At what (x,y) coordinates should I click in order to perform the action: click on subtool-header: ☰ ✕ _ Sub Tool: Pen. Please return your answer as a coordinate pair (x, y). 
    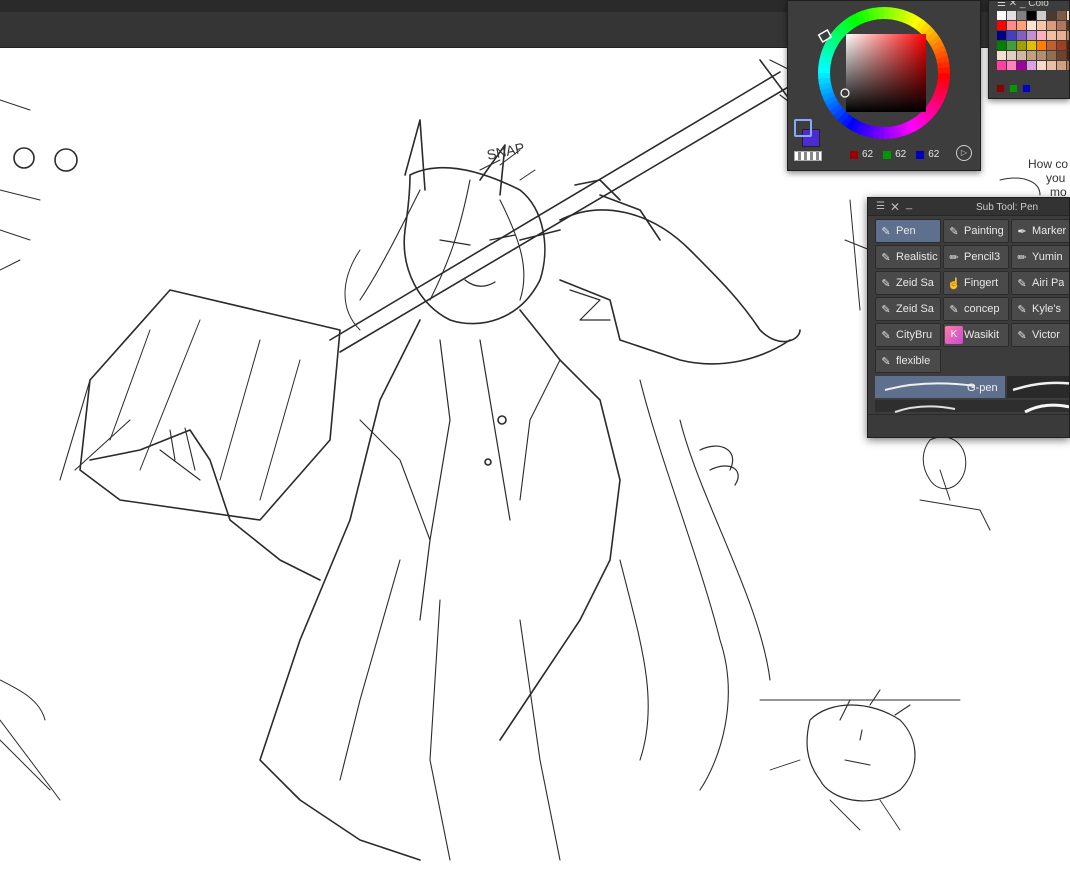
    Looking at the image, I should click on (968, 207).